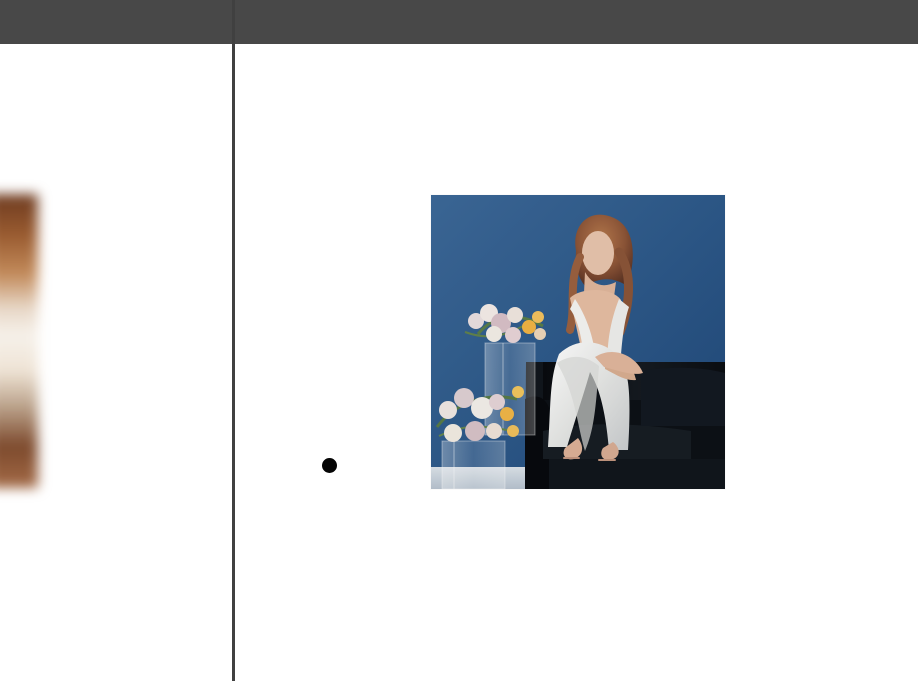 This screenshot has height=681, width=918. I want to click on photo-preview, so click(578, 342).